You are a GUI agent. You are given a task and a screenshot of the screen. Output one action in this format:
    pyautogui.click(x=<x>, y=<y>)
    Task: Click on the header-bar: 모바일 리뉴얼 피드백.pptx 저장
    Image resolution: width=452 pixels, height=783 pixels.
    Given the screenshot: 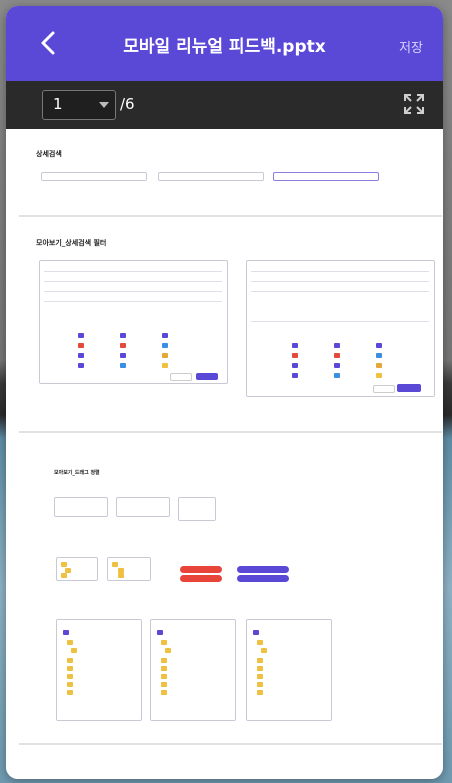 What is the action you would take?
    pyautogui.click(x=224, y=43)
    